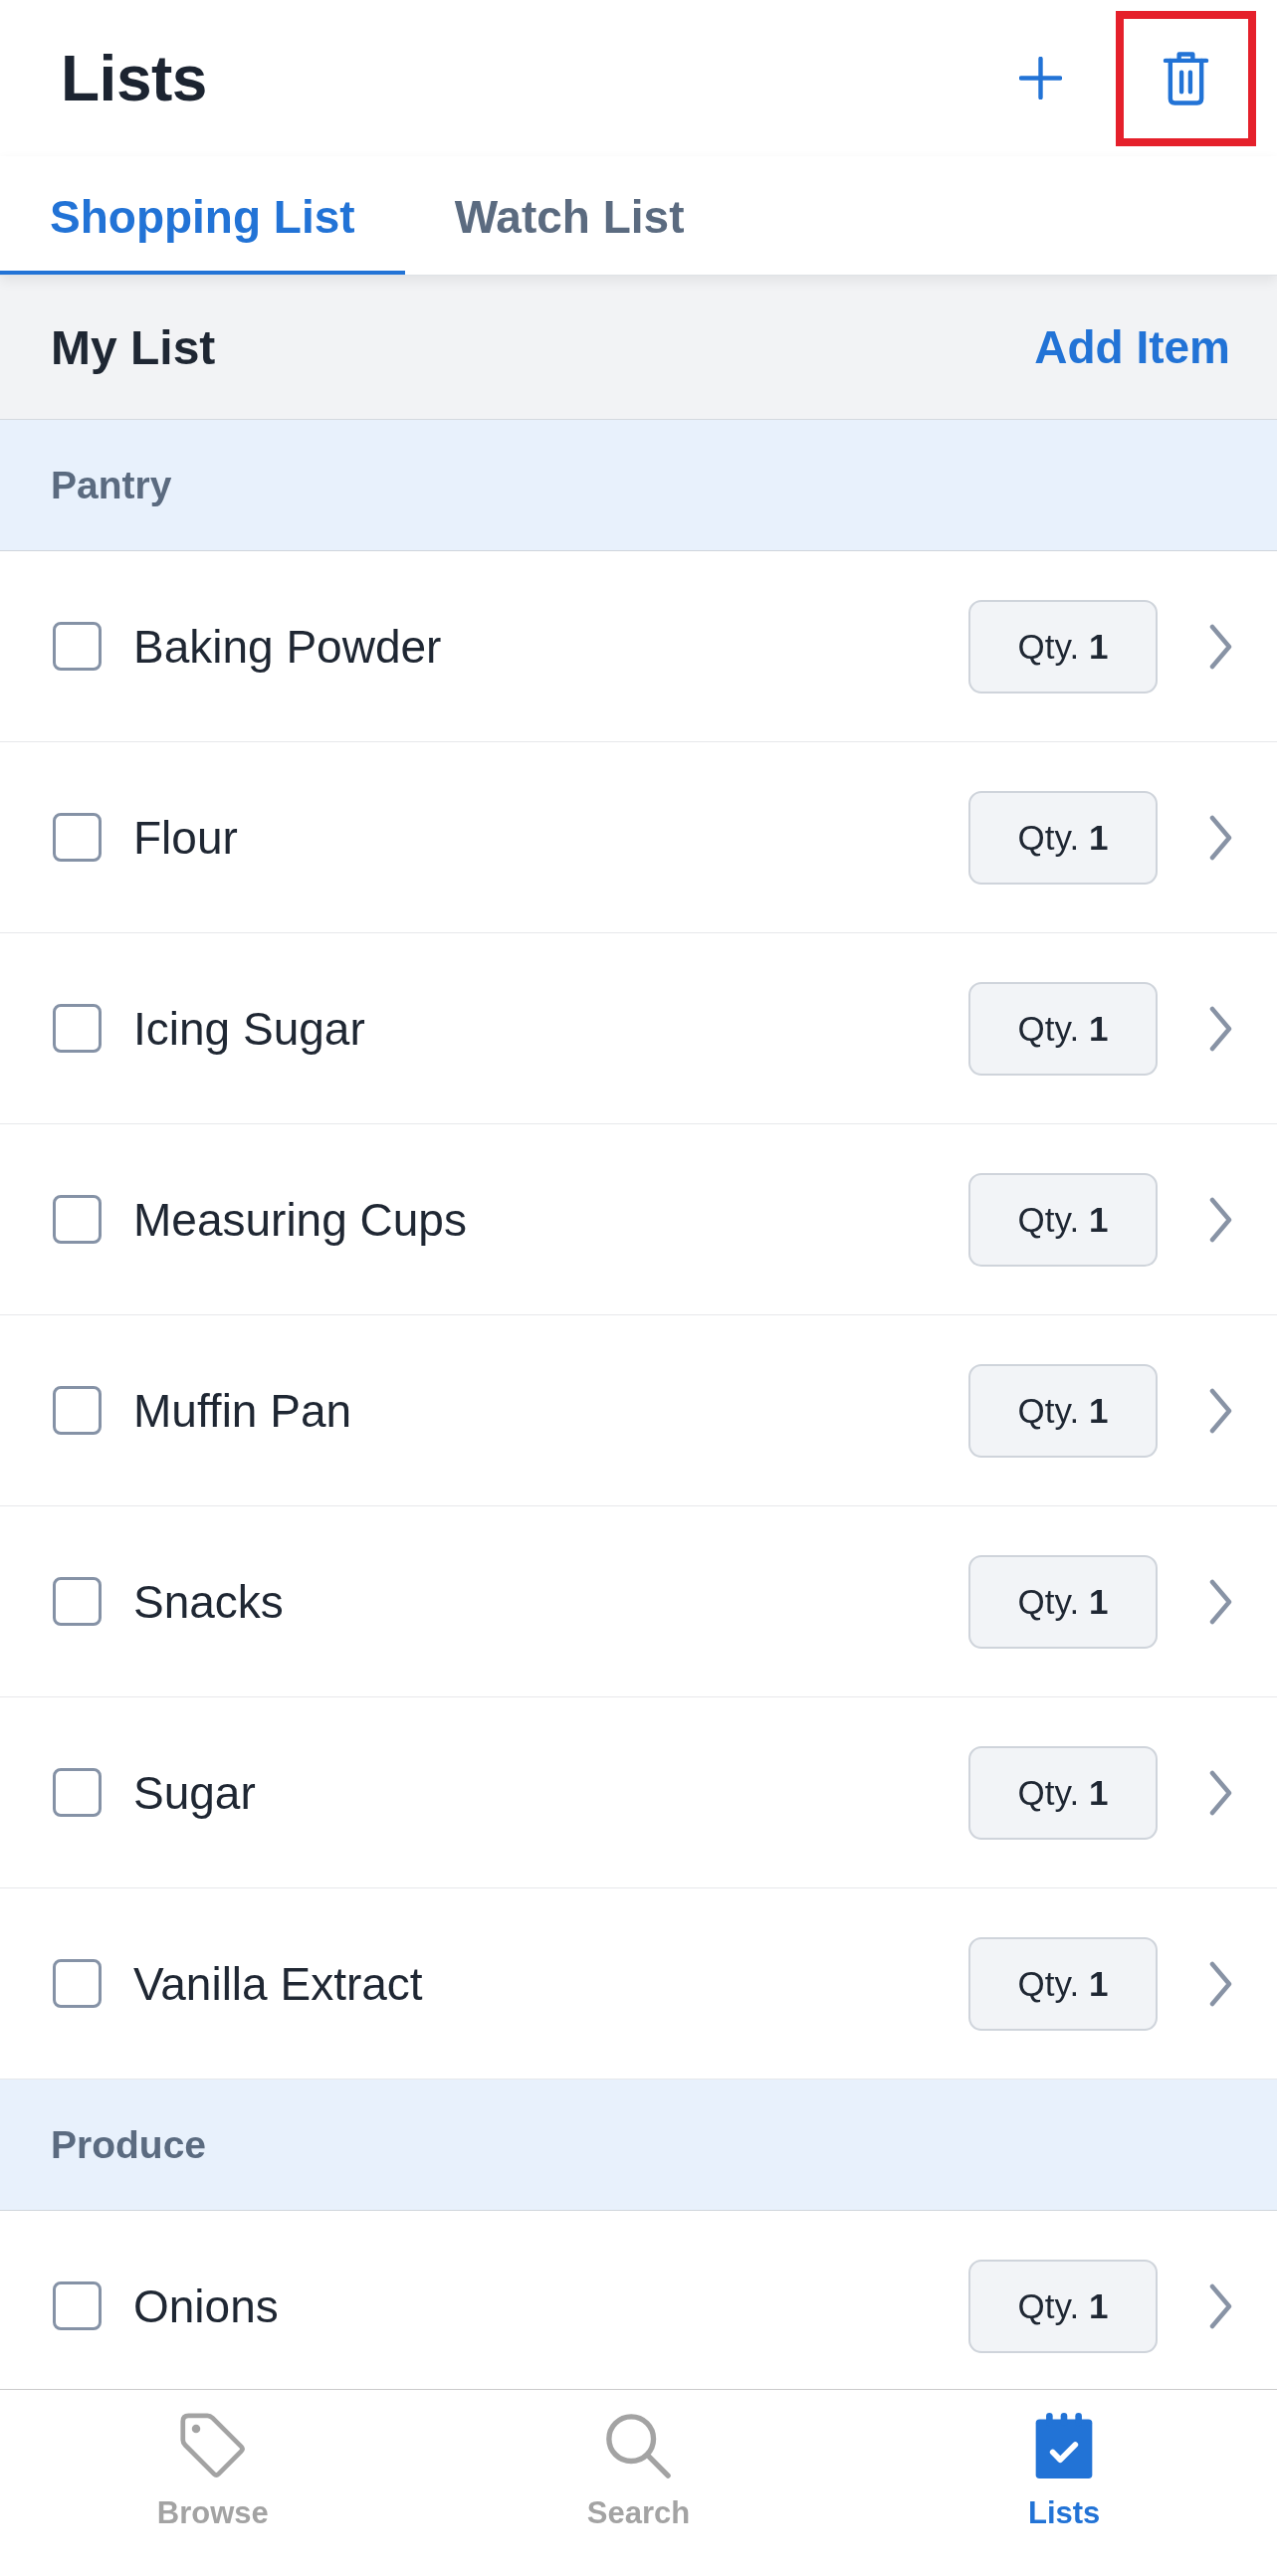 This screenshot has height=2576, width=1277. Describe the element at coordinates (639, 2145) in the screenshot. I see `category-header: Produce` at that location.